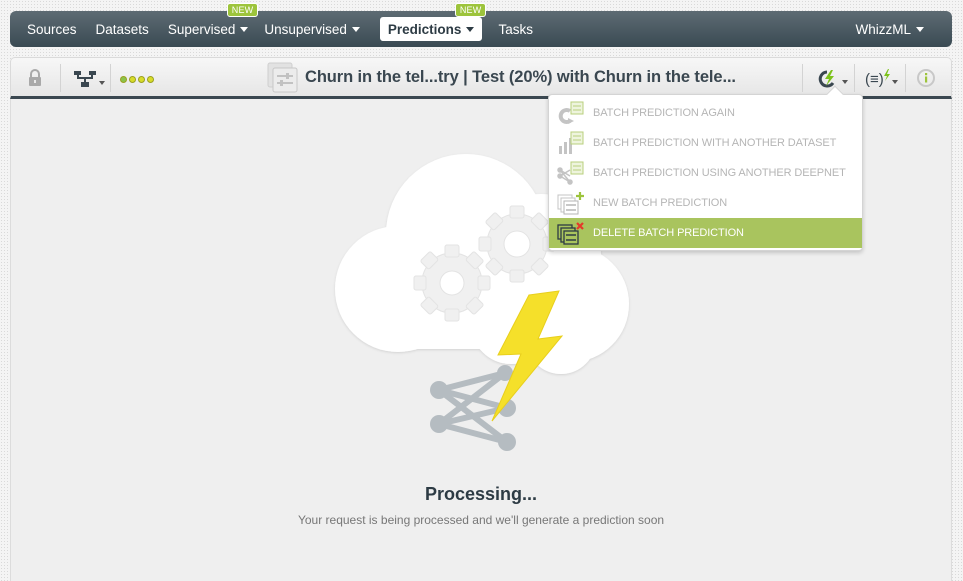 The image size is (963, 581). What do you see at coordinates (668, 233) in the screenshot?
I see `menu-item-label: DELETE BATCH PREDICTION` at bounding box center [668, 233].